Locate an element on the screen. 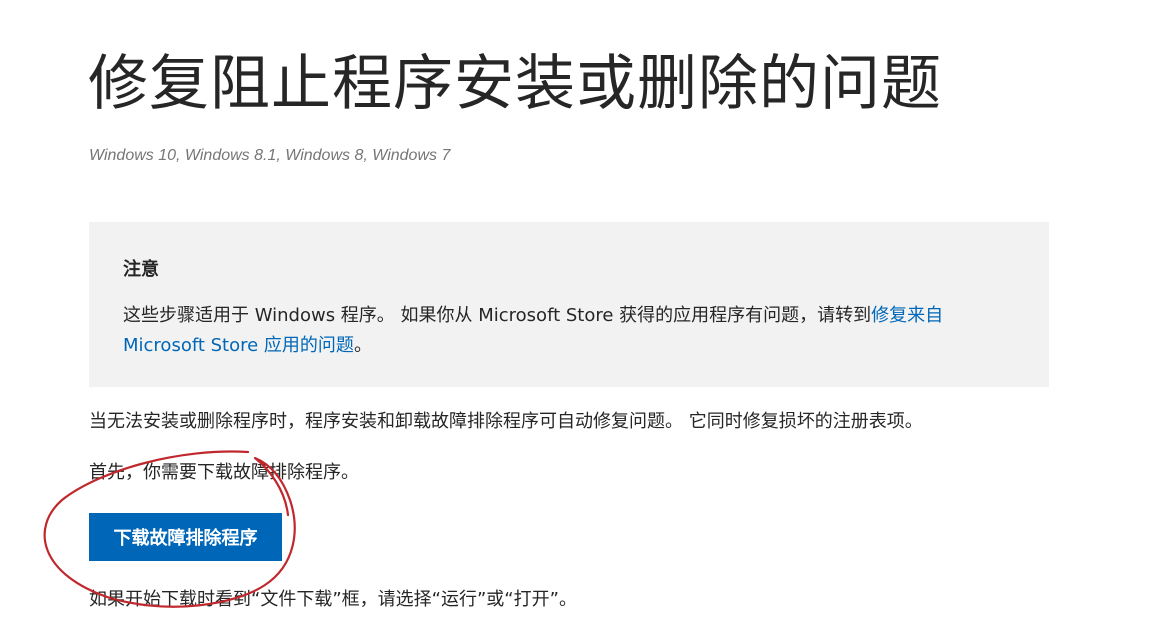 The height and width of the screenshot is (621, 1175). note-text-after-link: 。 is located at coordinates (362, 345).